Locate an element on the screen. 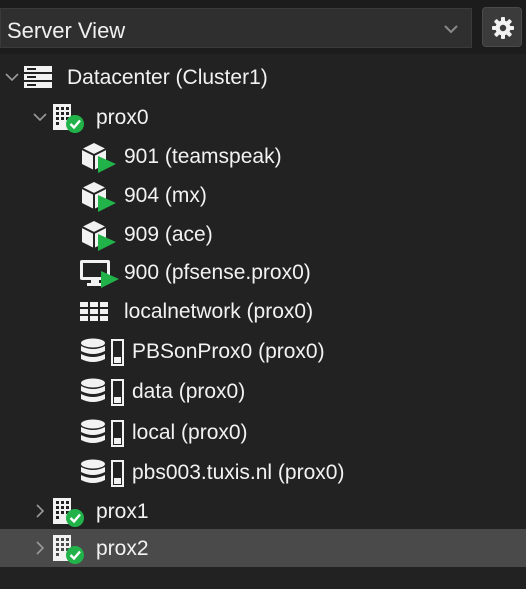  tree-item-label: prox2 is located at coordinates (122, 548).